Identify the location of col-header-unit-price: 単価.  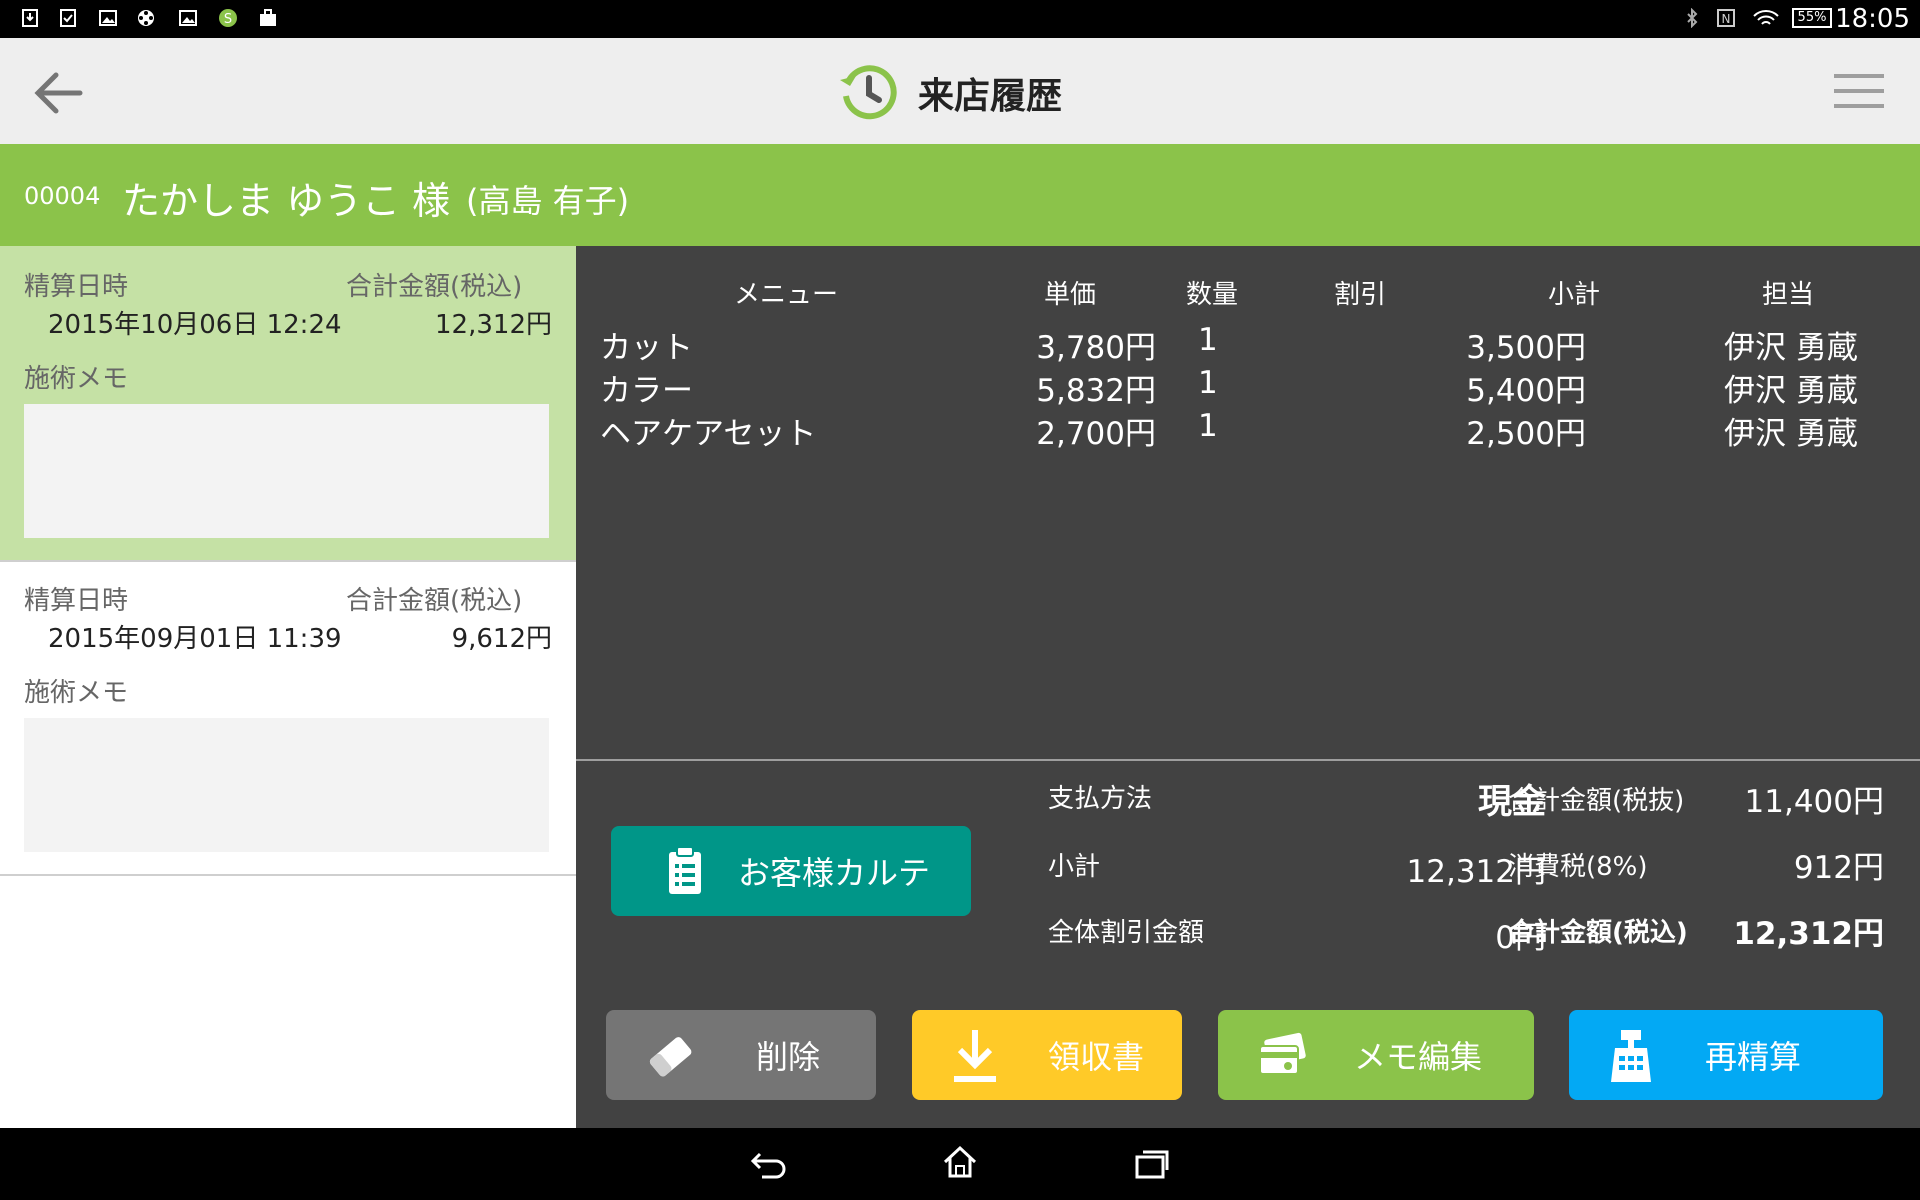
(1070, 295).